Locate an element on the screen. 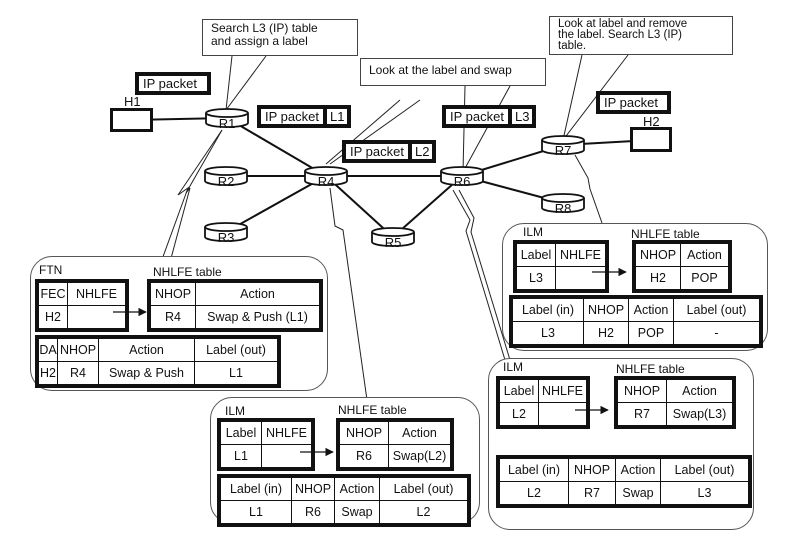 The image size is (809, 560). router-r4: R4 is located at coordinates (326, 177).